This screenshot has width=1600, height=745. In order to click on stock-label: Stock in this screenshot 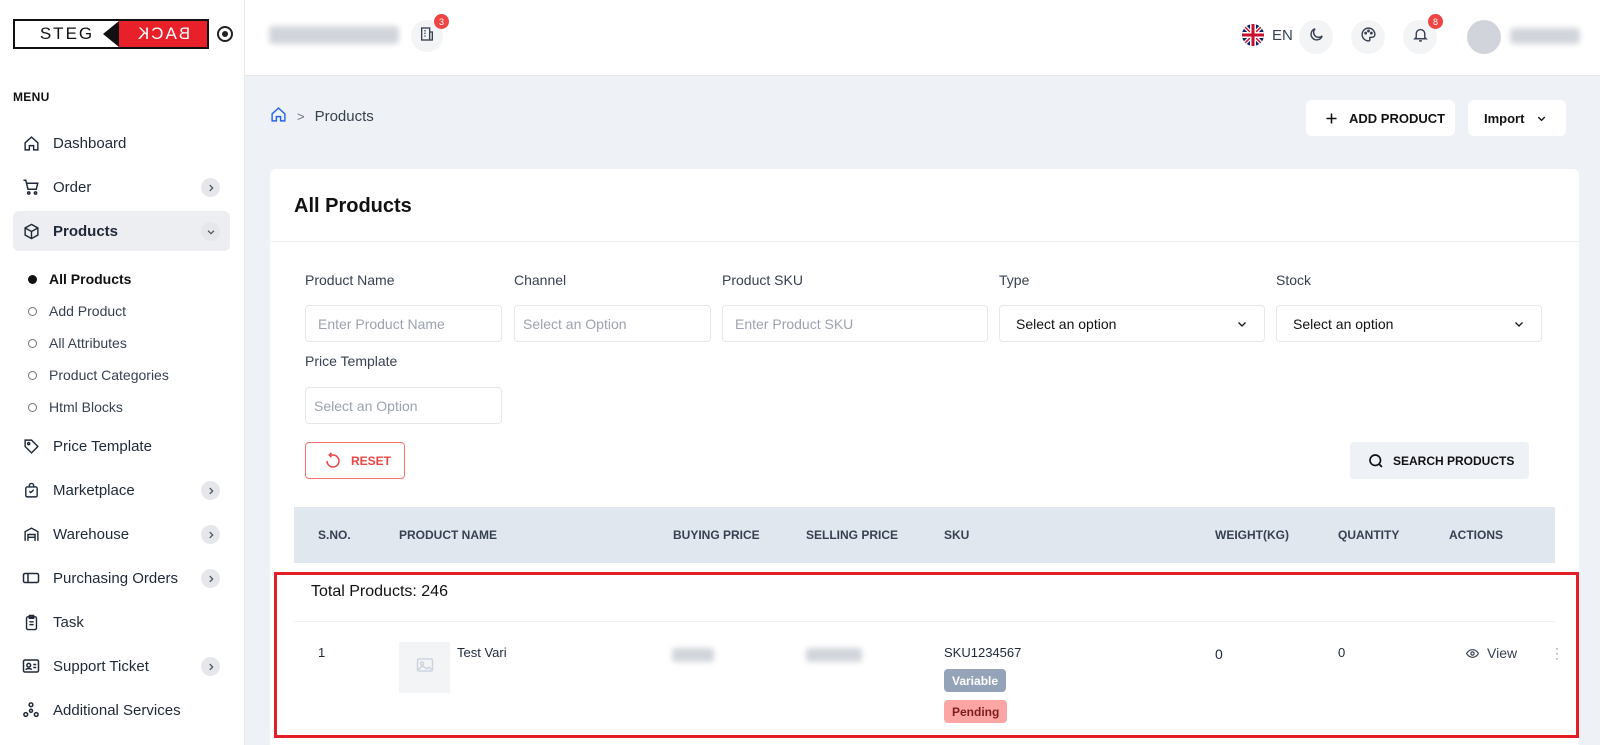, I will do `click(1294, 280)`.